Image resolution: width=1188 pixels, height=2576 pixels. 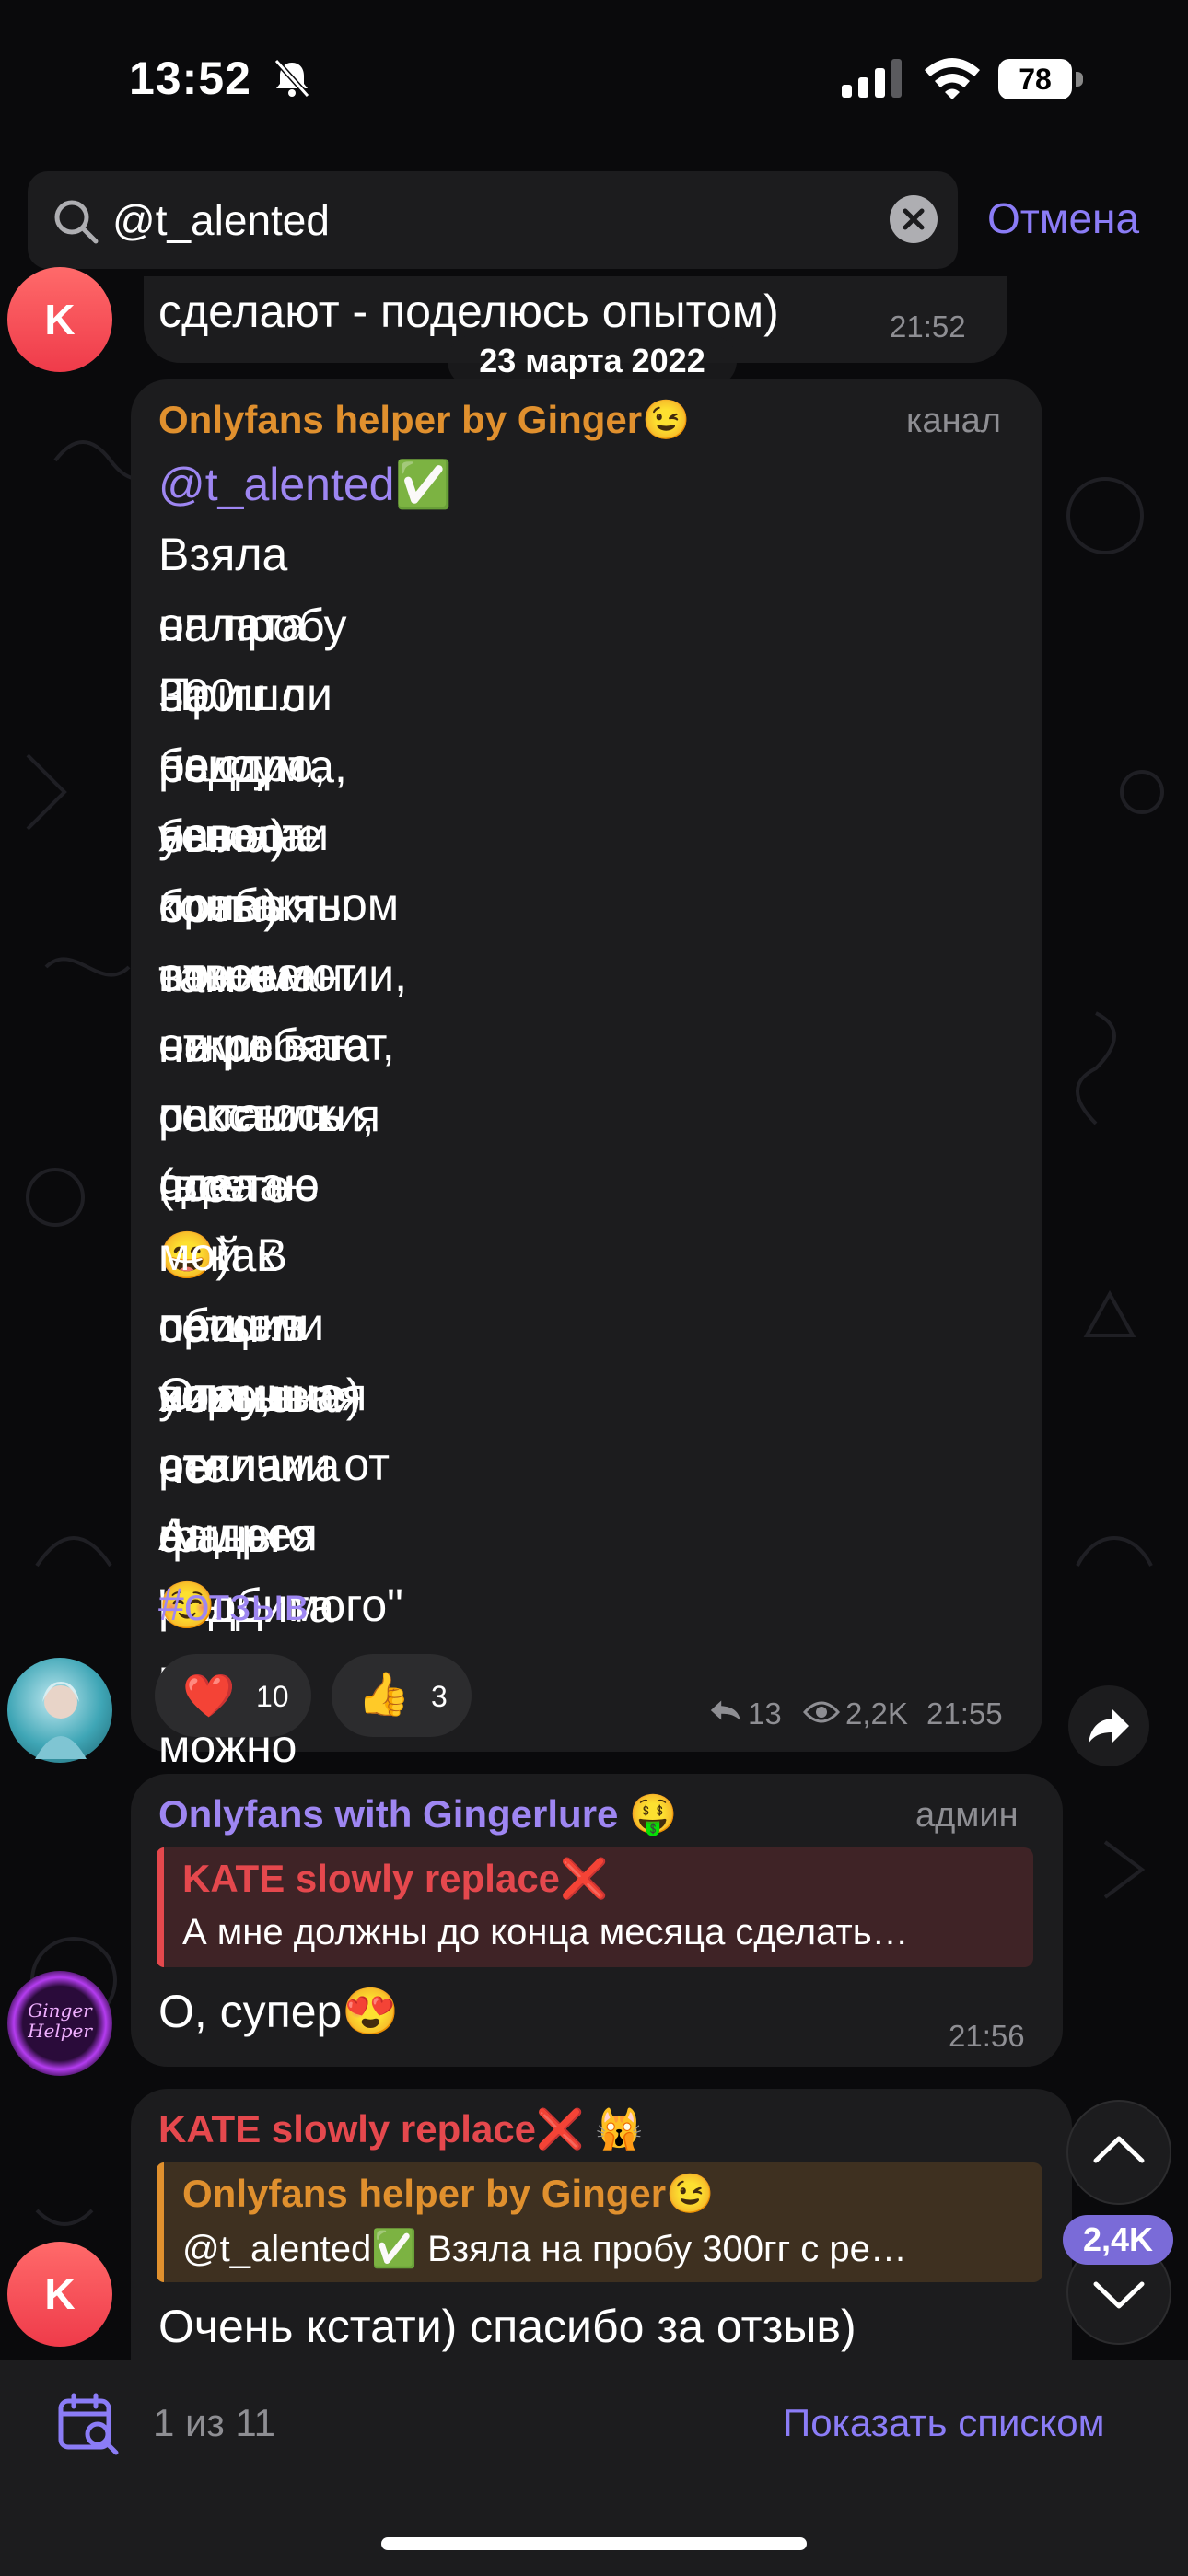 I want to click on sender-name: Onlyfans helper by Ginger😉, so click(x=424, y=420).